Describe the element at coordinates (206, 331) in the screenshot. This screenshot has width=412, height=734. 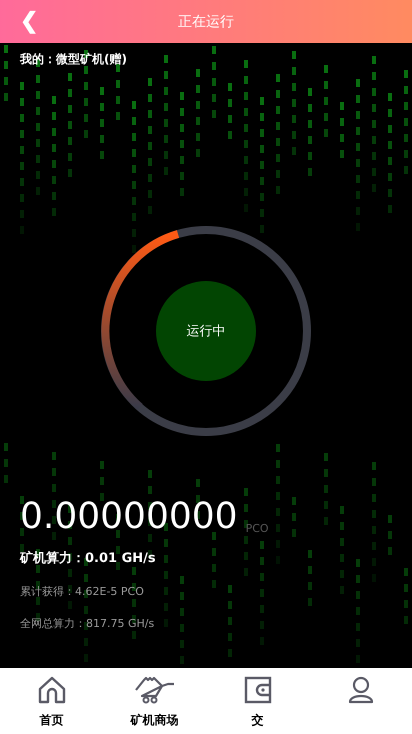
I see `status-label: 运行中` at that location.